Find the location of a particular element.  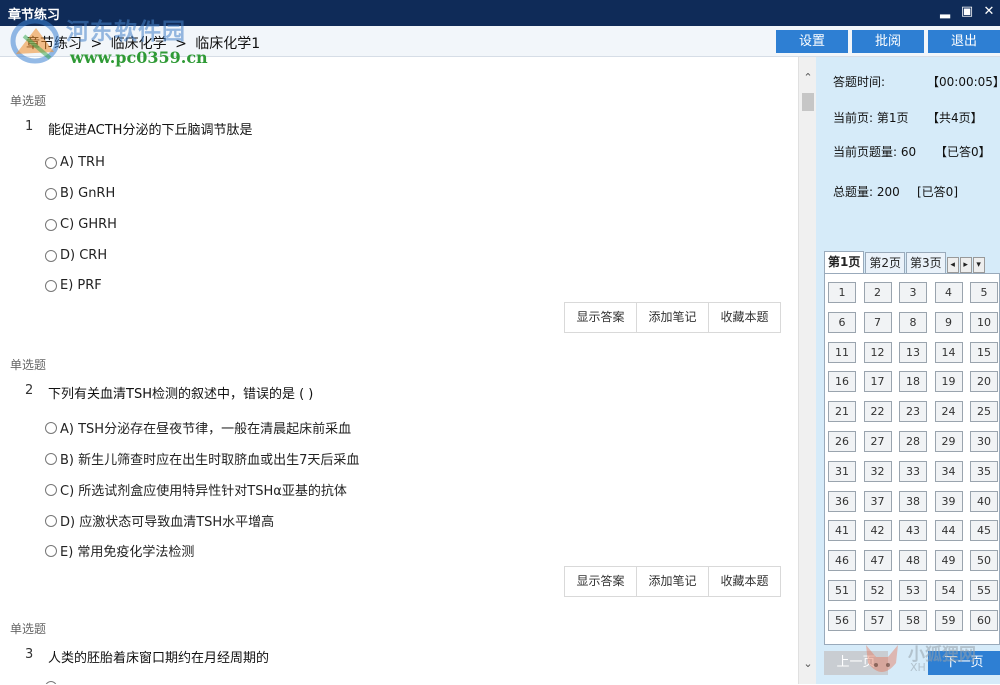

question-number-cell: 47 is located at coordinates (877, 561).